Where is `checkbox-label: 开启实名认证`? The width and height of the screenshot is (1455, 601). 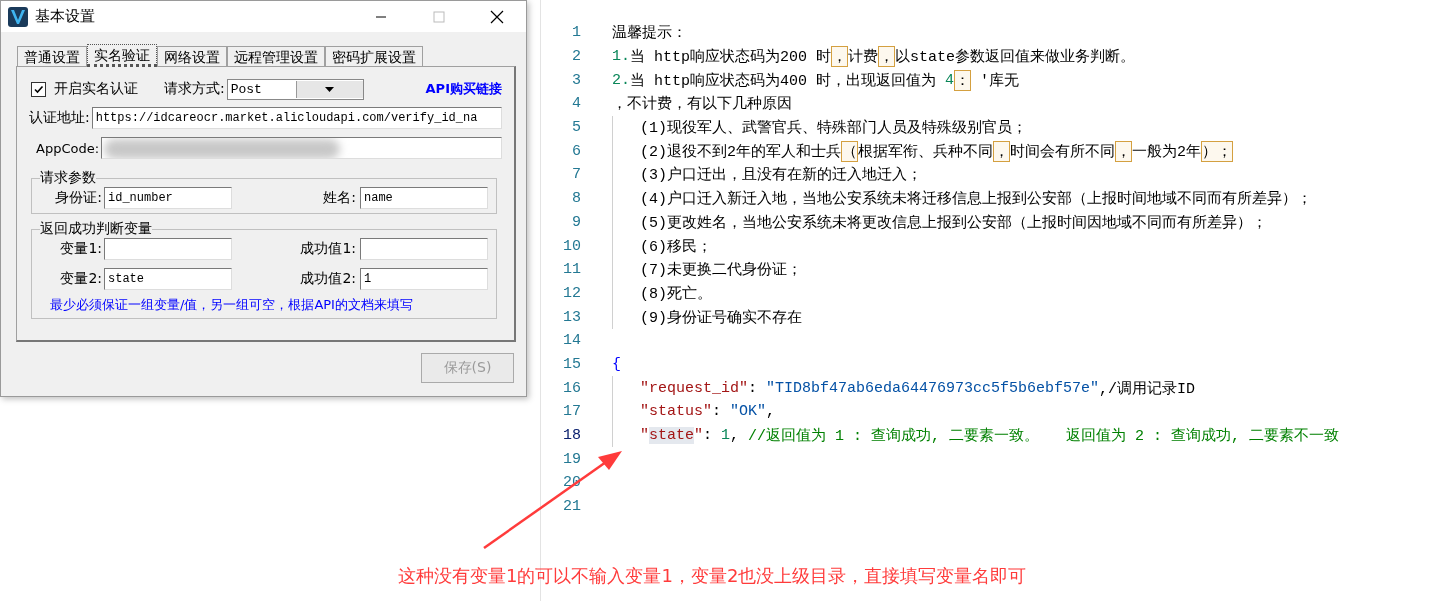 checkbox-label: 开启实名认证 is located at coordinates (96, 89).